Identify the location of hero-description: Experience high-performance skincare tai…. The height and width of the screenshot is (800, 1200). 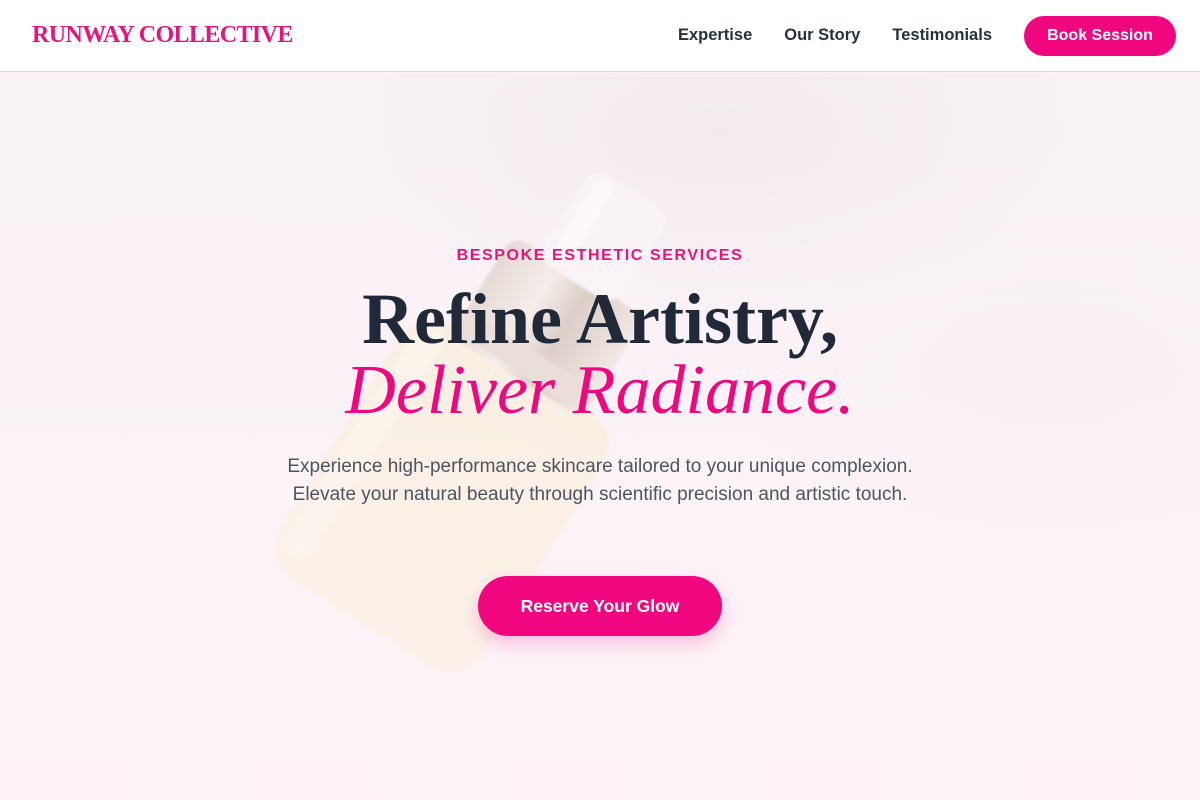
(600, 480).